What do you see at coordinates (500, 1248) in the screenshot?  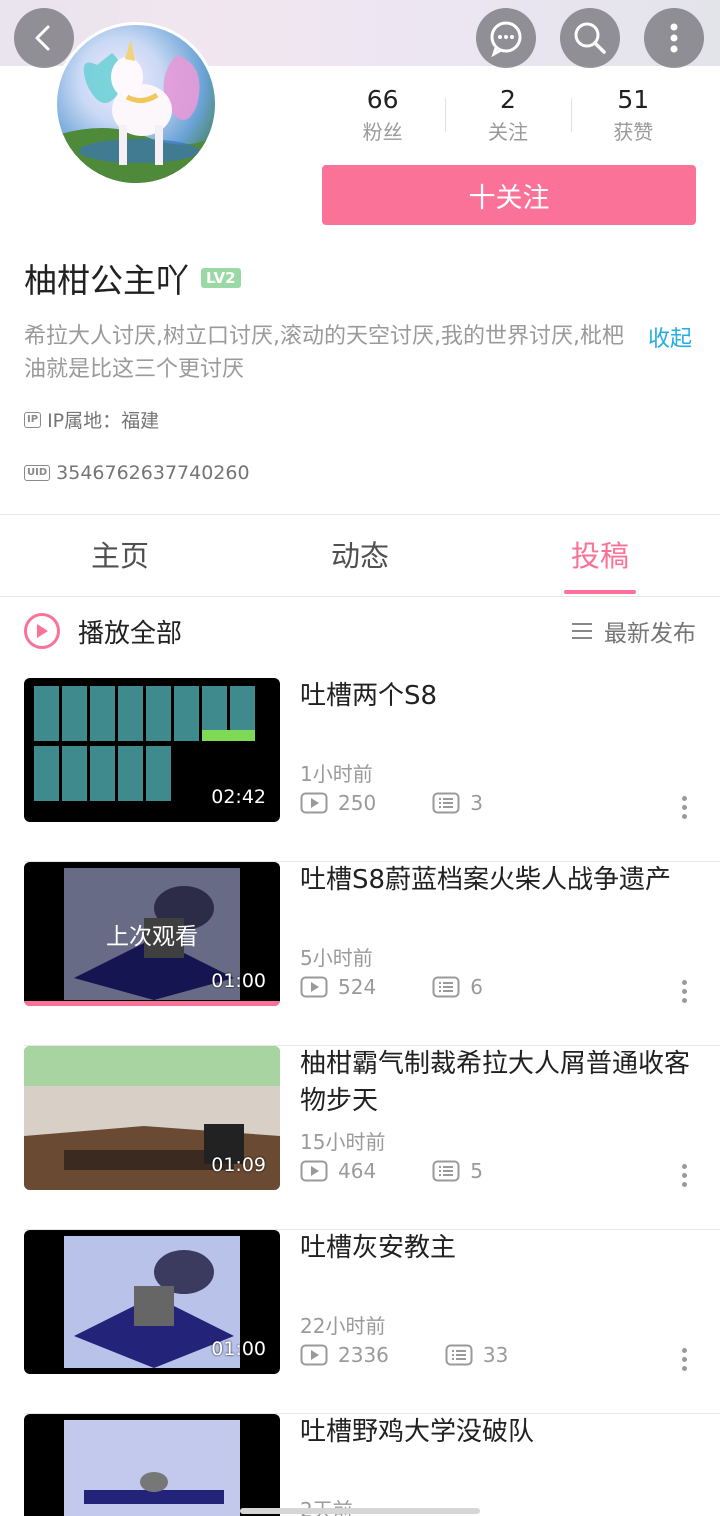 I see `video-title: 吐槽灰安教主` at bounding box center [500, 1248].